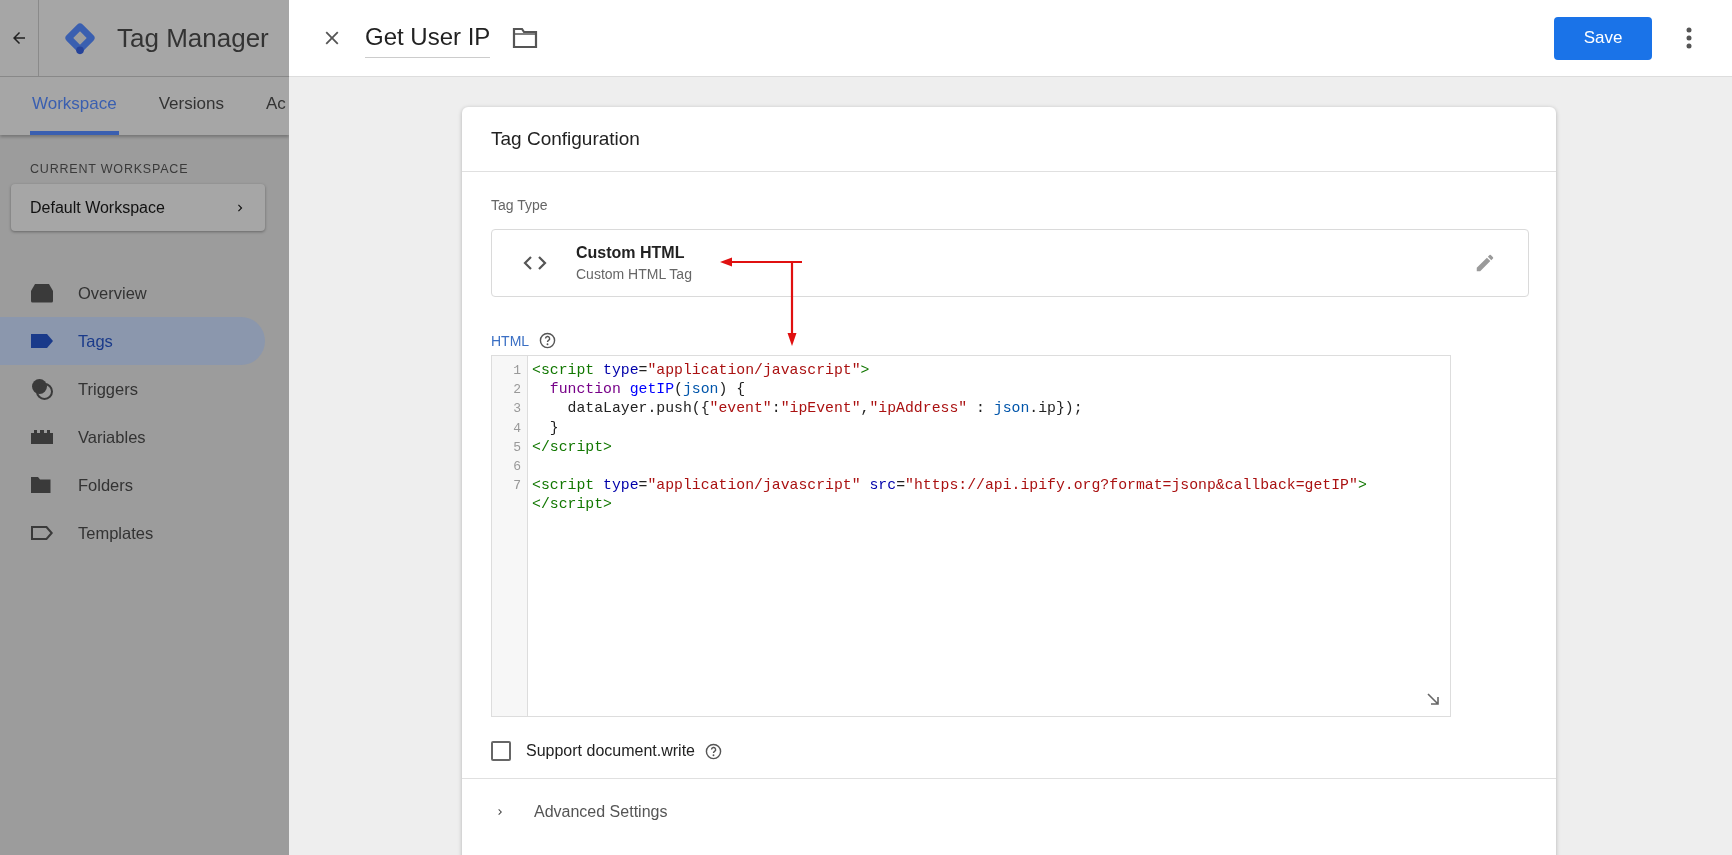 The image size is (1732, 855). What do you see at coordinates (132, 485) in the screenshot?
I see `nav-item: Folders` at bounding box center [132, 485].